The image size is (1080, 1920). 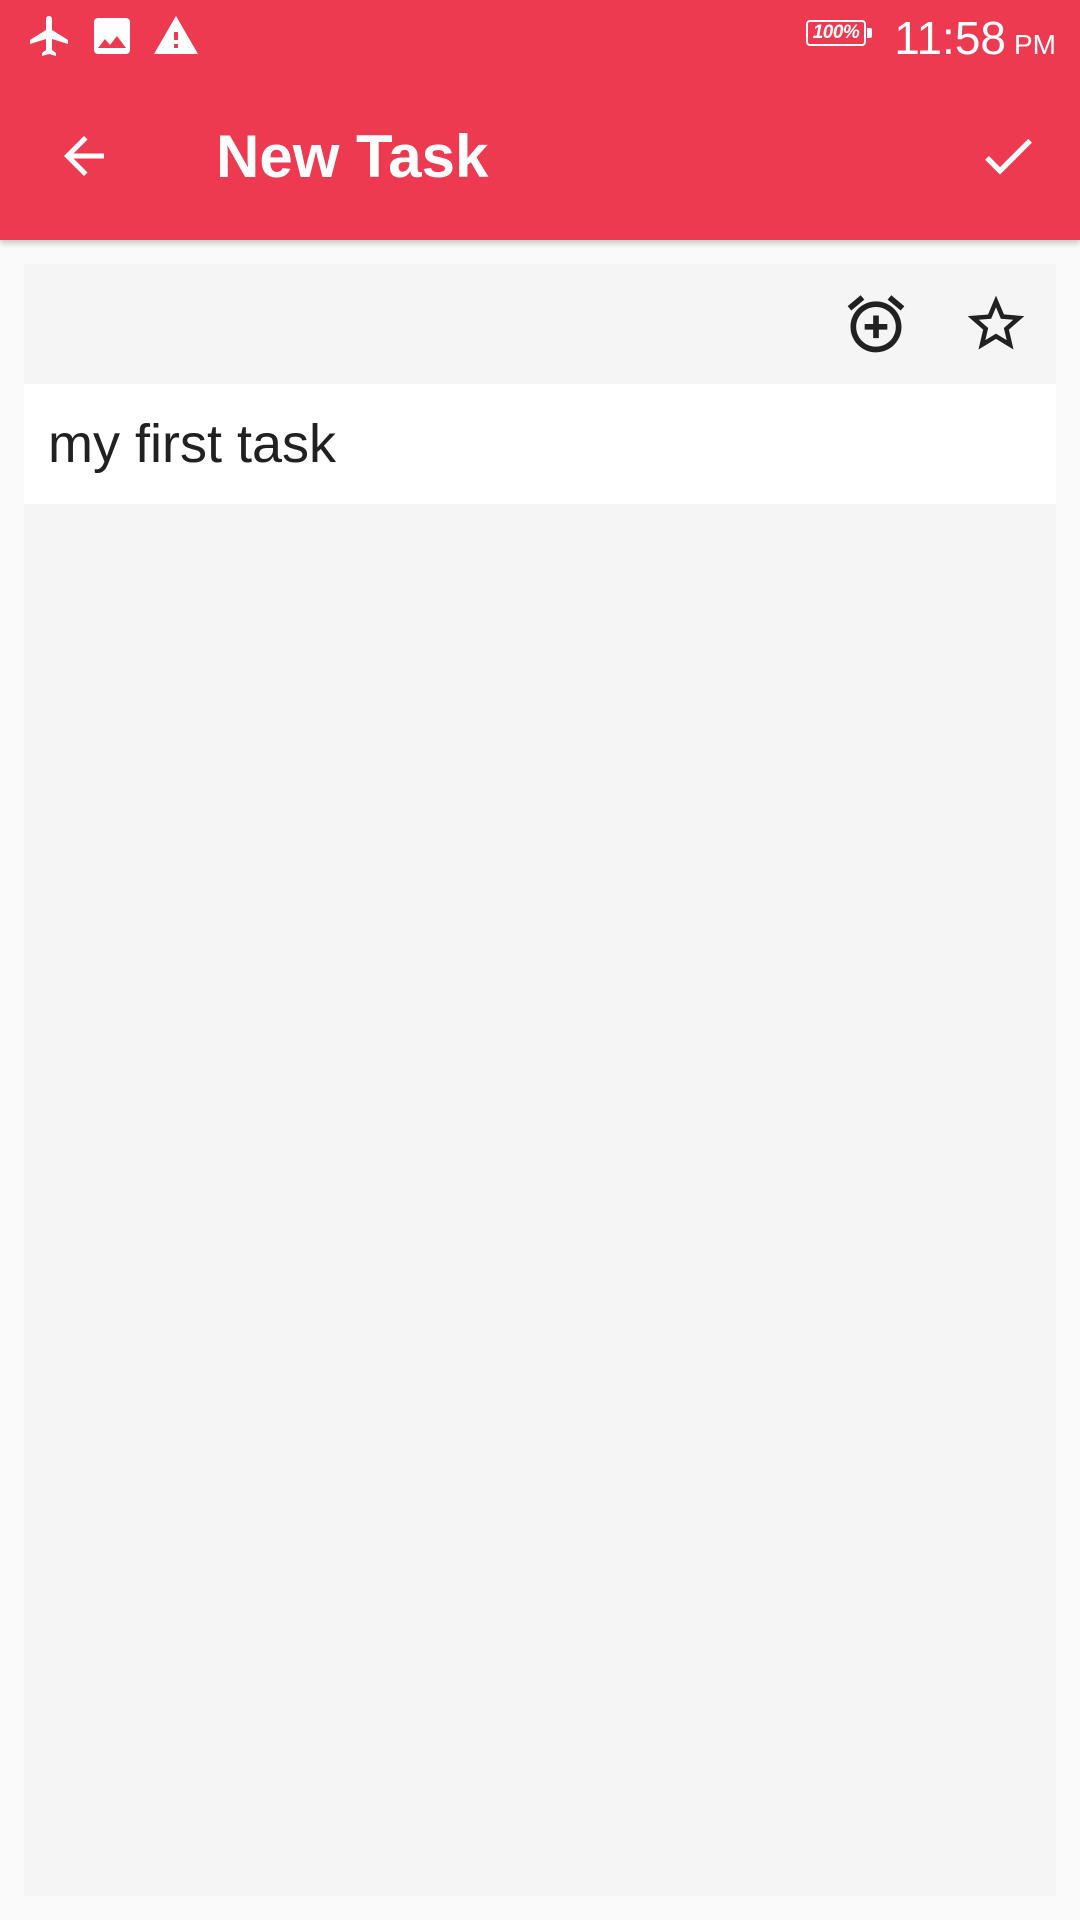 What do you see at coordinates (176, 36) in the screenshot?
I see `warning-icon` at bounding box center [176, 36].